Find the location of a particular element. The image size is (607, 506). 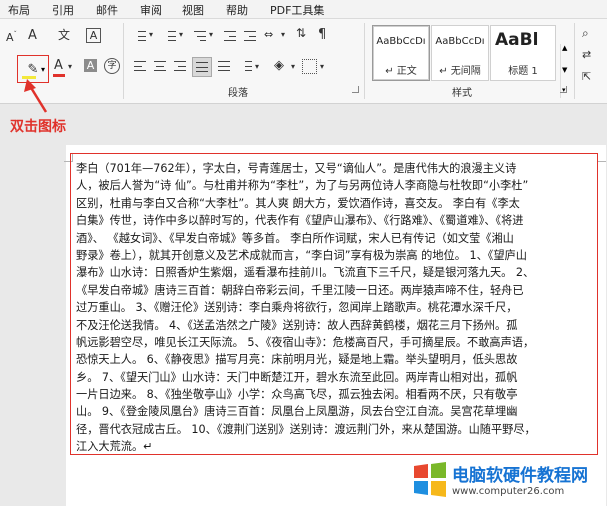

page-corner-mark is located at coordinates (601, 157).